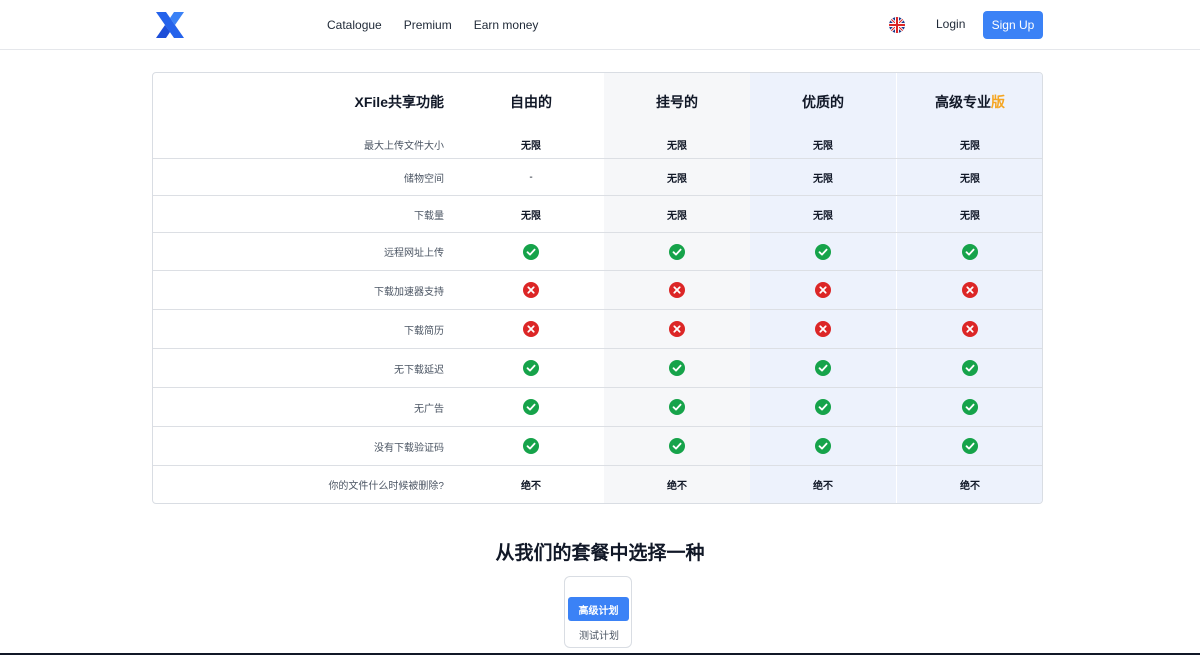 The image size is (1200, 655). Describe the element at coordinates (429, 409) in the screenshot. I see `row-label: 无广告` at that location.